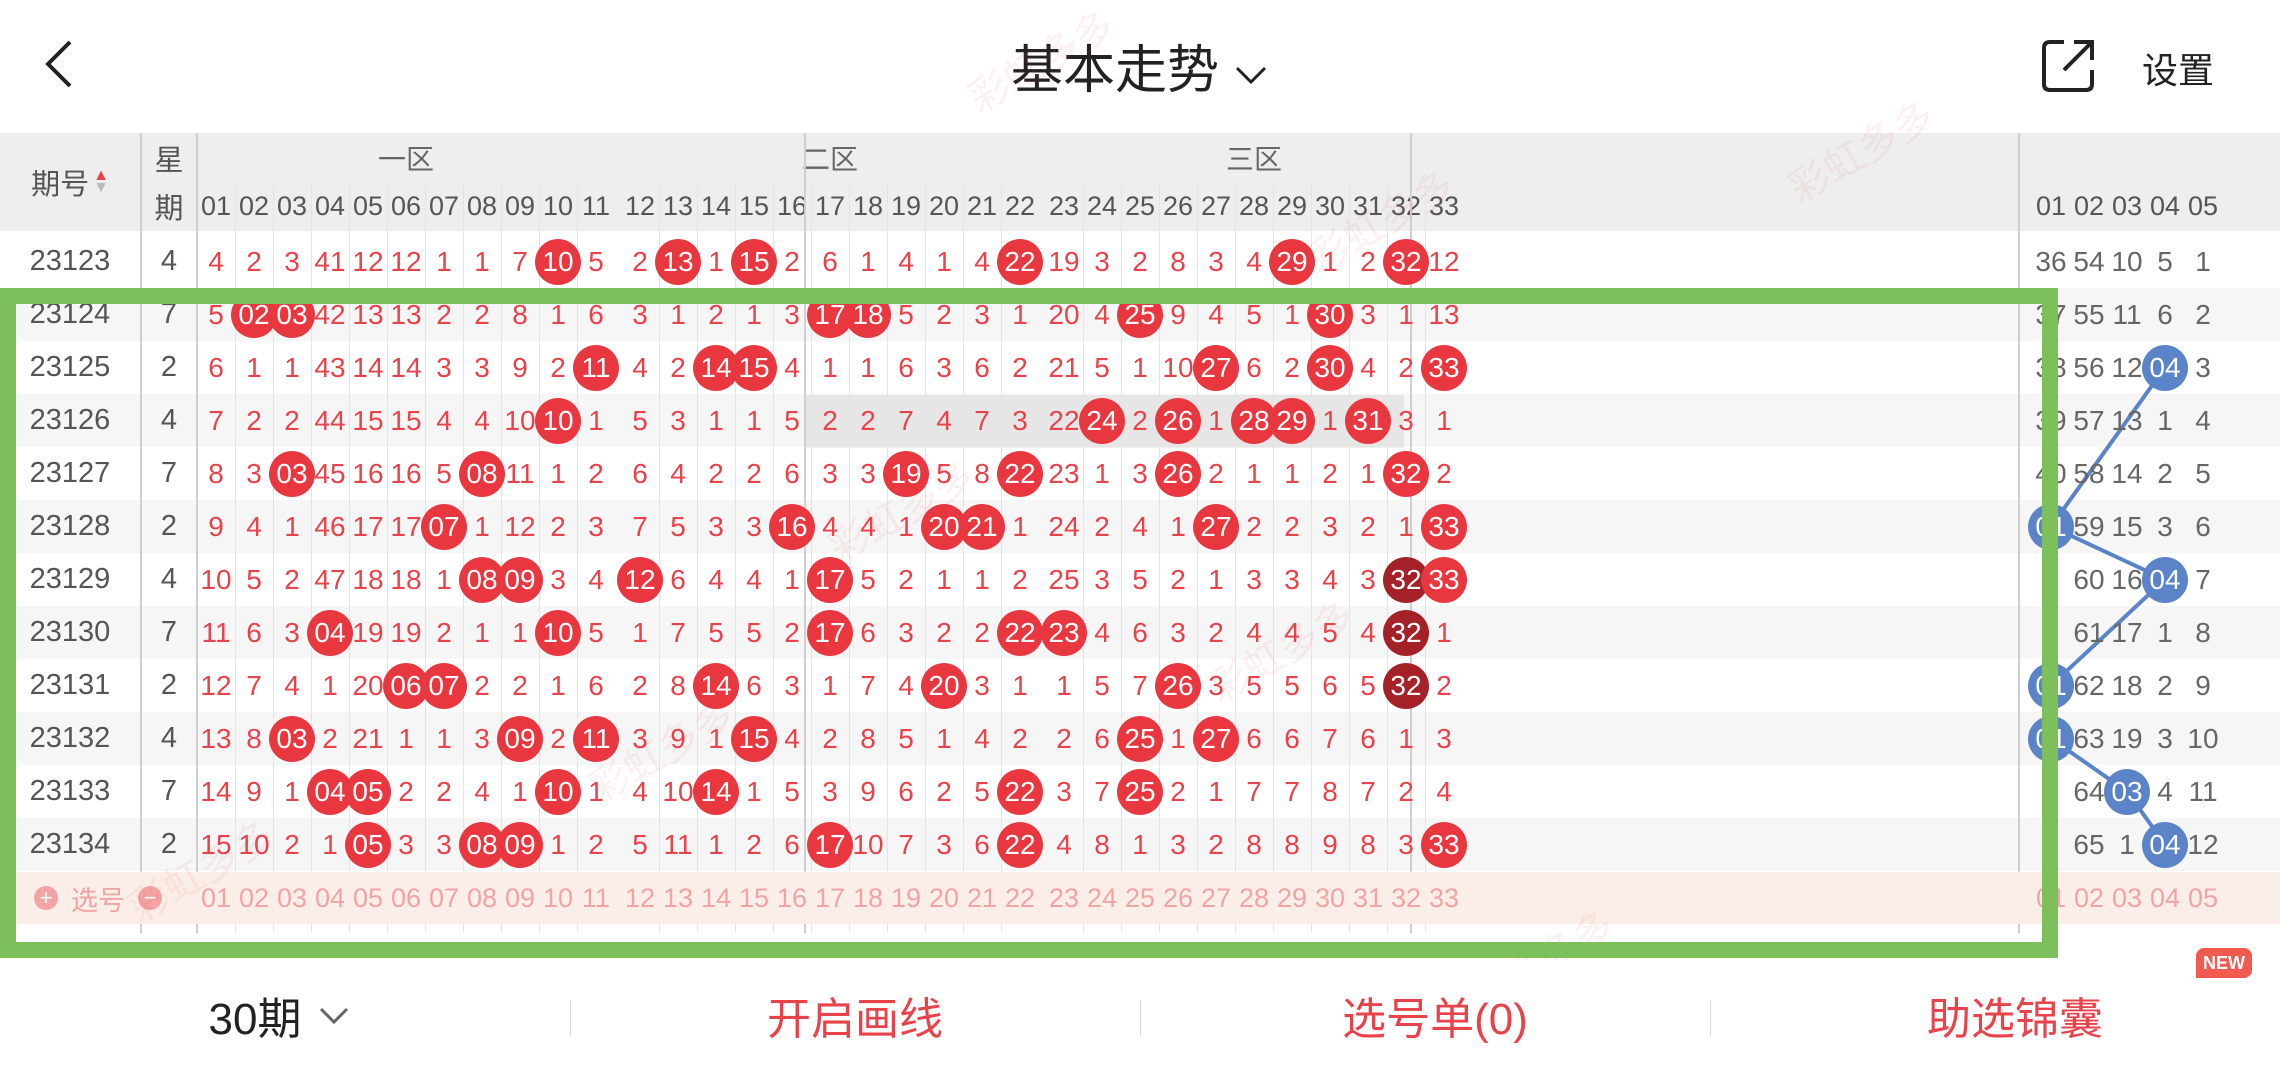 This screenshot has width=2280, height=1080. I want to click on number-header: 33, so click(1444, 205).